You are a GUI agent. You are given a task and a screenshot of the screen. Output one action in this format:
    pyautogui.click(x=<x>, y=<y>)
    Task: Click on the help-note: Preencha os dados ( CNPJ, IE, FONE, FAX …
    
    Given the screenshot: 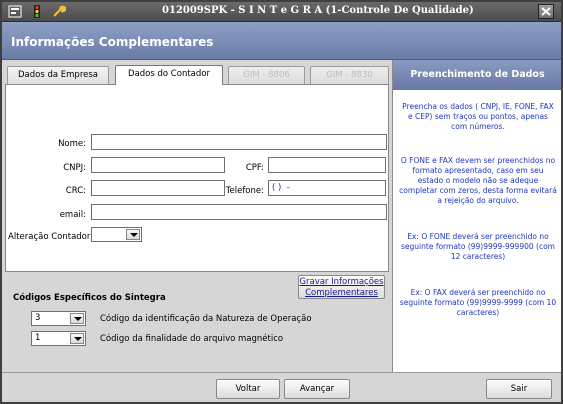 What is the action you would take?
    pyautogui.click(x=478, y=116)
    